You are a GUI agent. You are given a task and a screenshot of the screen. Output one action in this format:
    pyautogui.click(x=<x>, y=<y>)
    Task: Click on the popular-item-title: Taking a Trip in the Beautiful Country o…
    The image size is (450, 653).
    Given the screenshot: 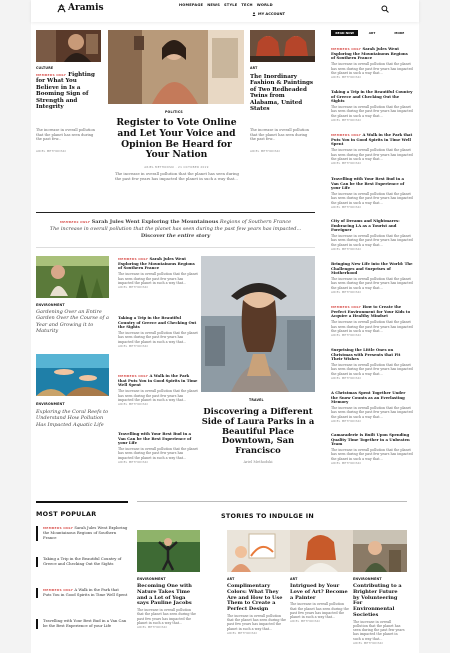 What is the action you would take?
    pyautogui.click(x=82, y=561)
    